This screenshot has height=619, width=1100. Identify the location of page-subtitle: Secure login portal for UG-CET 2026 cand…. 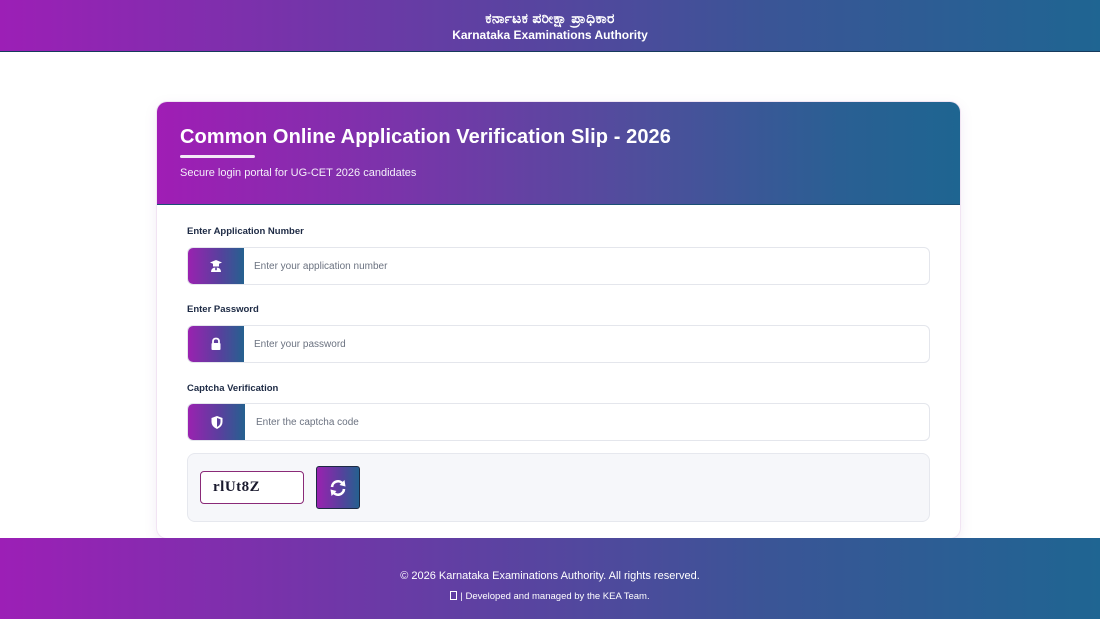
(298, 173).